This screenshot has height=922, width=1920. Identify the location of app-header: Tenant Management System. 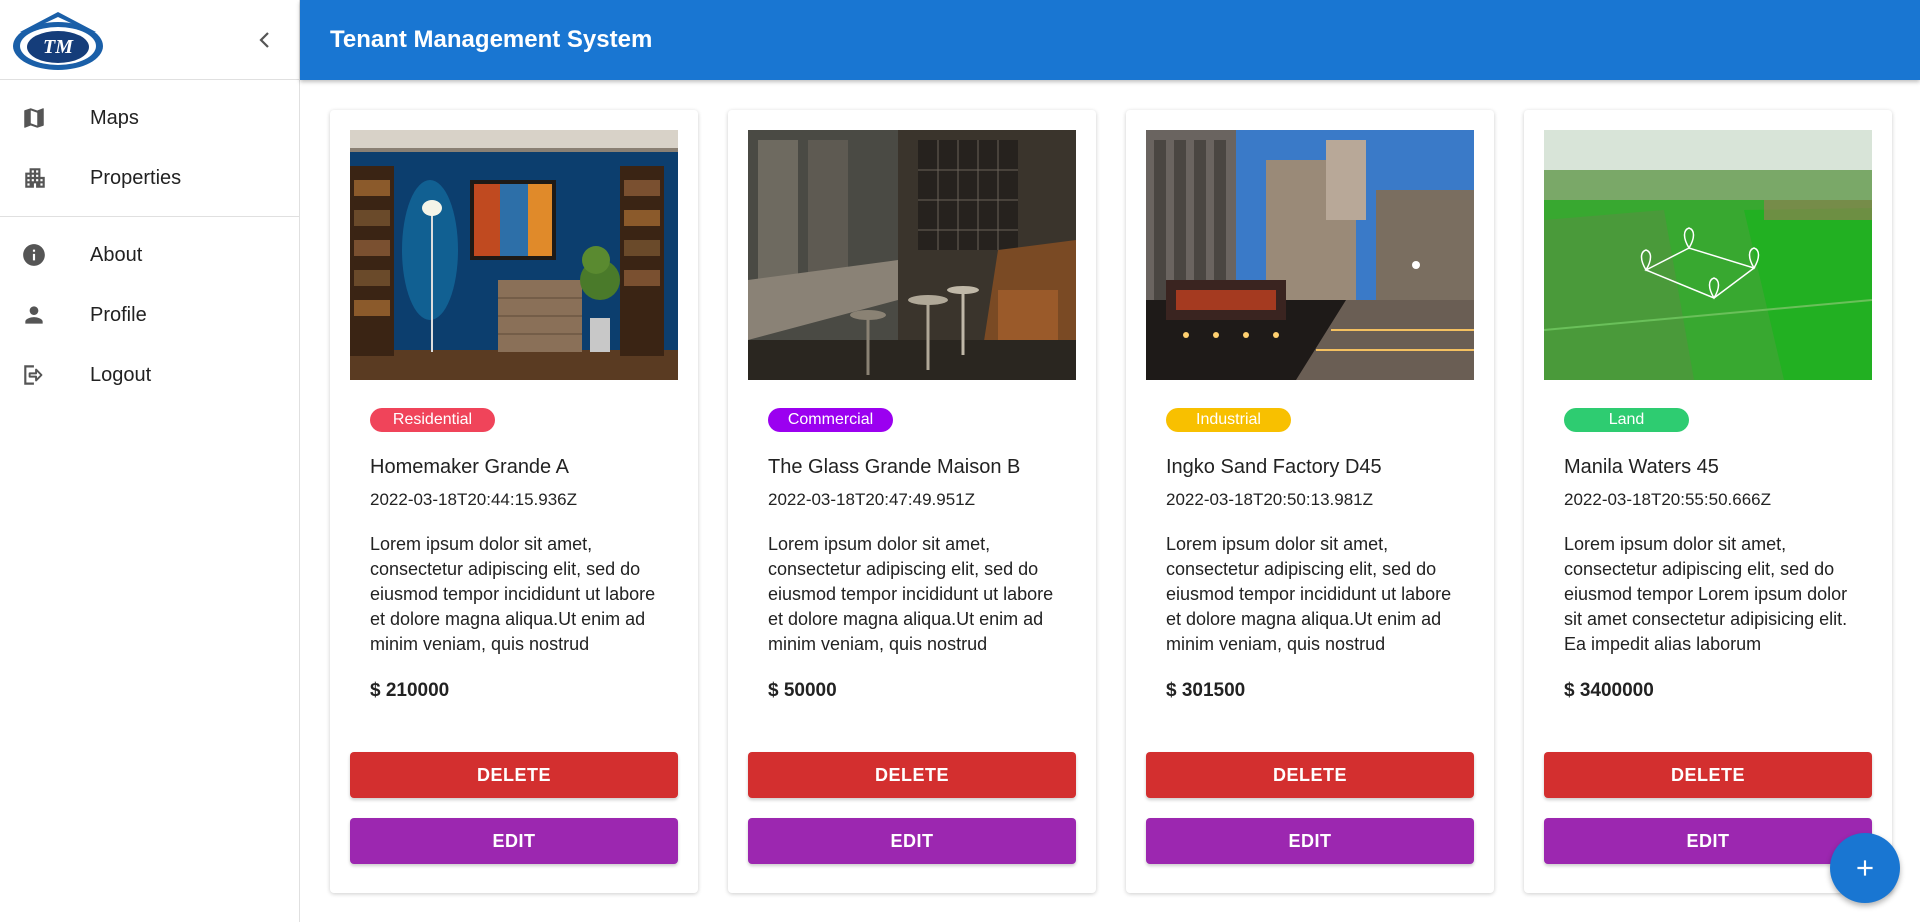
(1110, 40).